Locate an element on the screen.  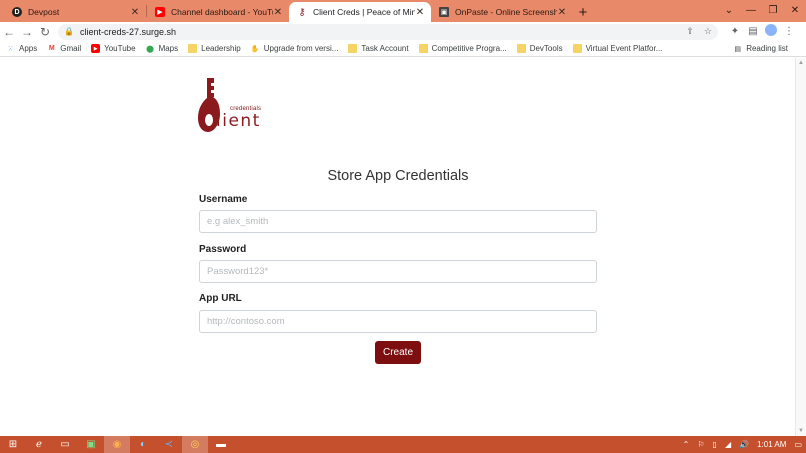
firefox-icon: ◉ is located at coordinates (117, 444).